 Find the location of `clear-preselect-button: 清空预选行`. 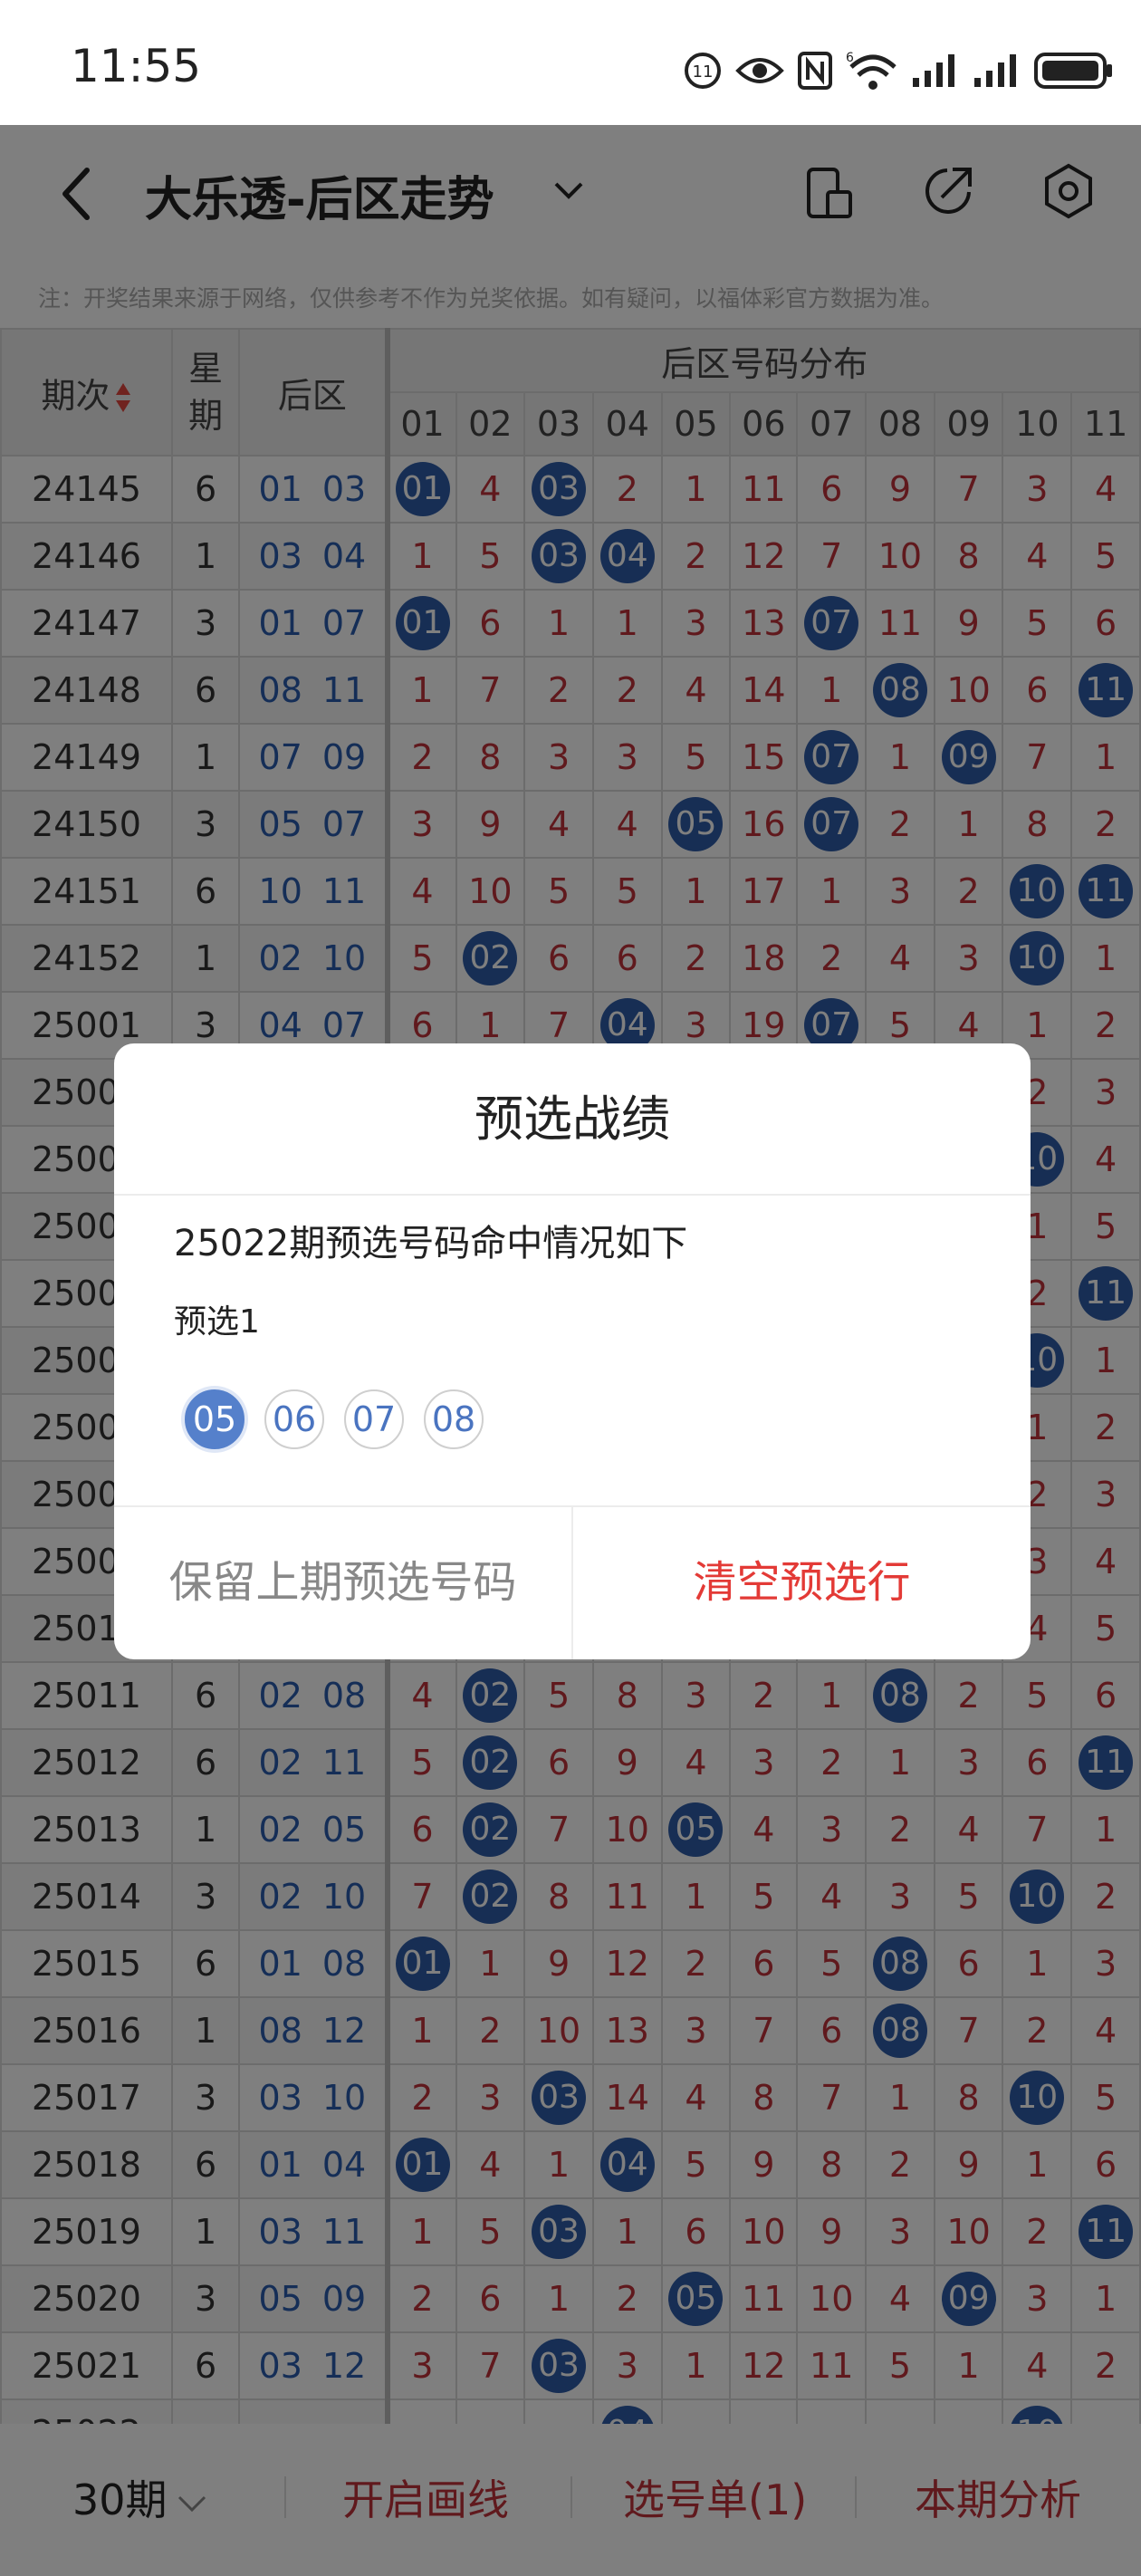

clear-preselect-button: 清空预选行 is located at coordinates (802, 1583).